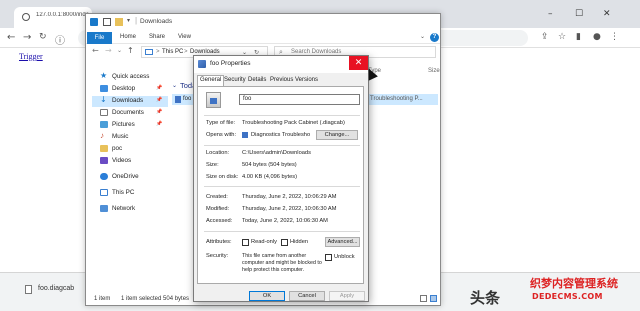 This screenshot has width=640, height=311. I want to click on unblock-checkbox, so click(328, 257).